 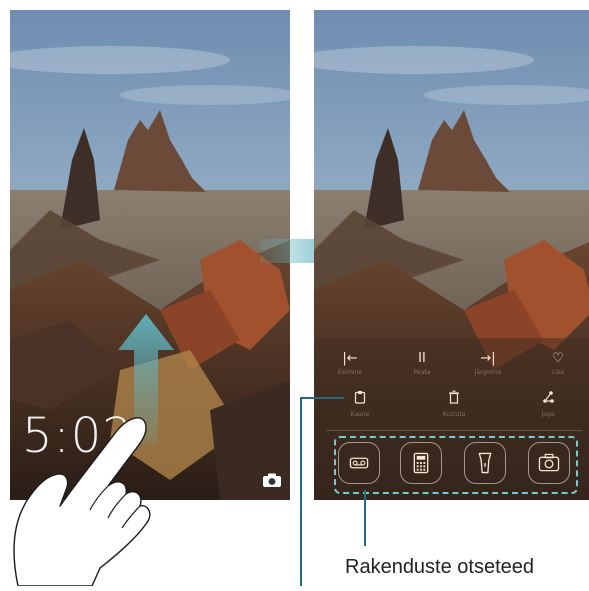 I want to click on calculator-shortcut, so click(x=421, y=463).